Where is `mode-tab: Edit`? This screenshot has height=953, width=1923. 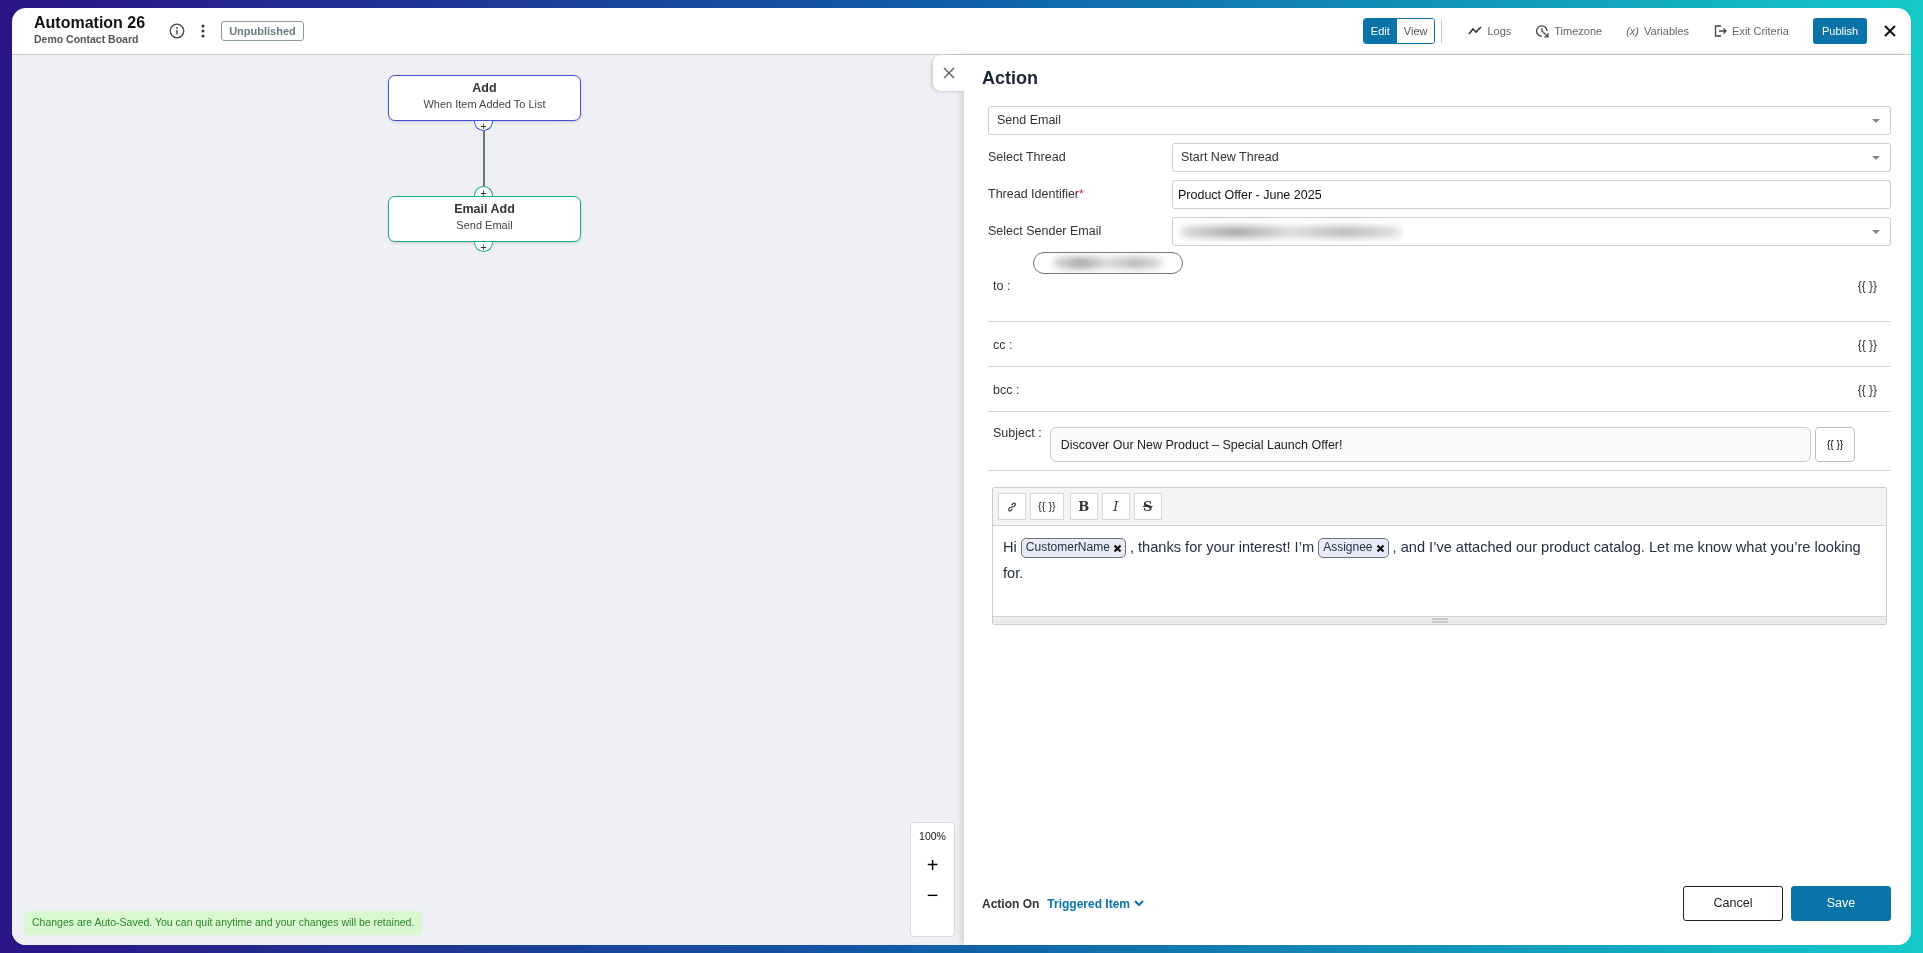 mode-tab: Edit is located at coordinates (1380, 31).